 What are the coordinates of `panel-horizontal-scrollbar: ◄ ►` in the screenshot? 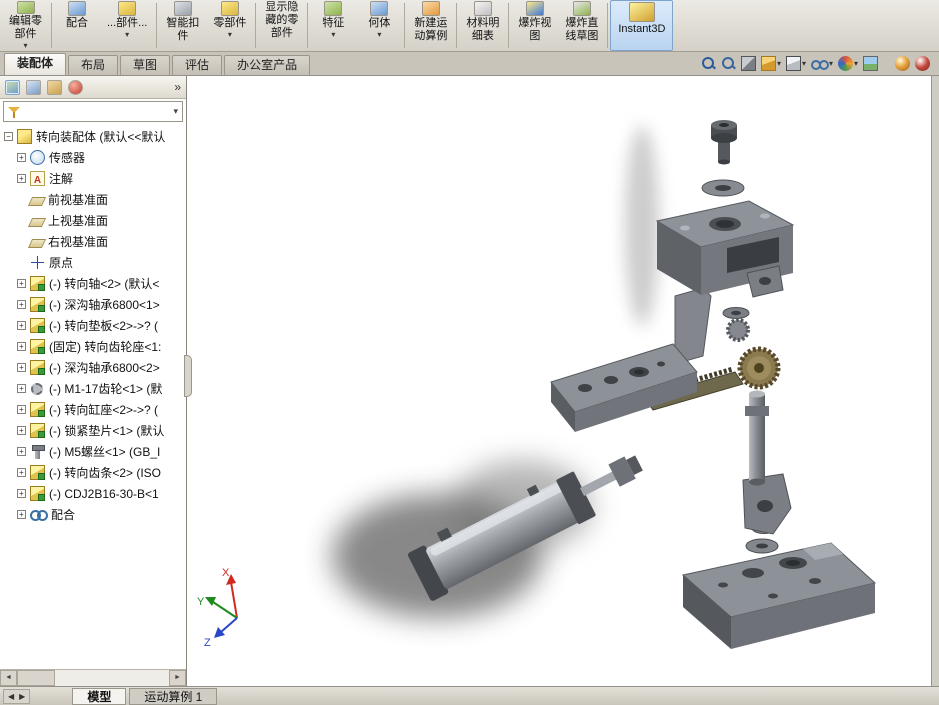 It's located at (93, 677).